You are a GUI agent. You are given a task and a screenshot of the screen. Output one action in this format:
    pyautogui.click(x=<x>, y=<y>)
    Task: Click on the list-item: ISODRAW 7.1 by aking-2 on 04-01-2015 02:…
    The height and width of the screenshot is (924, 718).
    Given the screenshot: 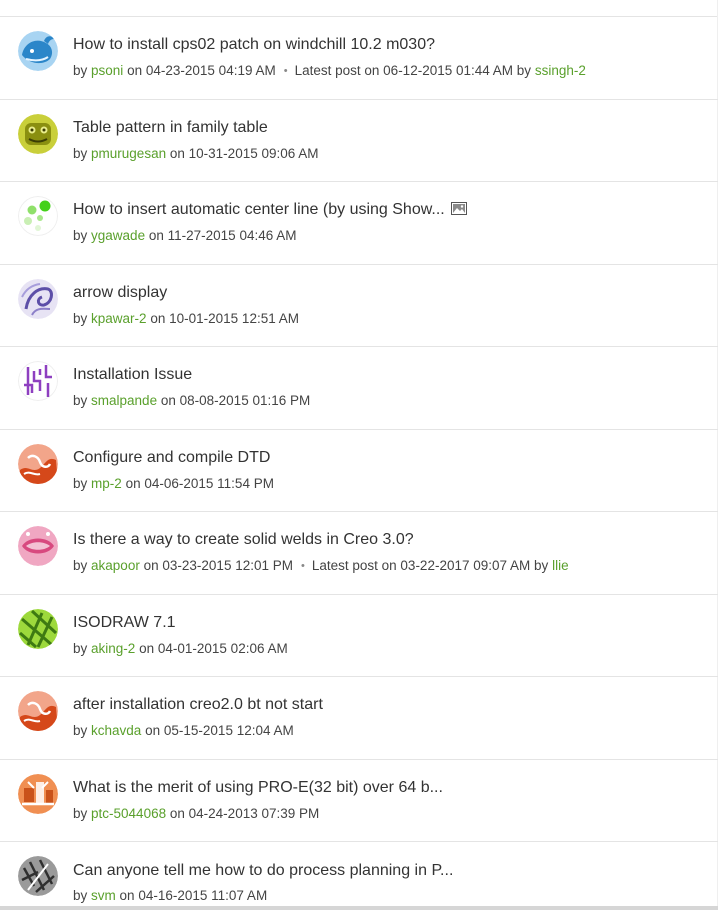 What is the action you would take?
    pyautogui.click(x=359, y=636)
    